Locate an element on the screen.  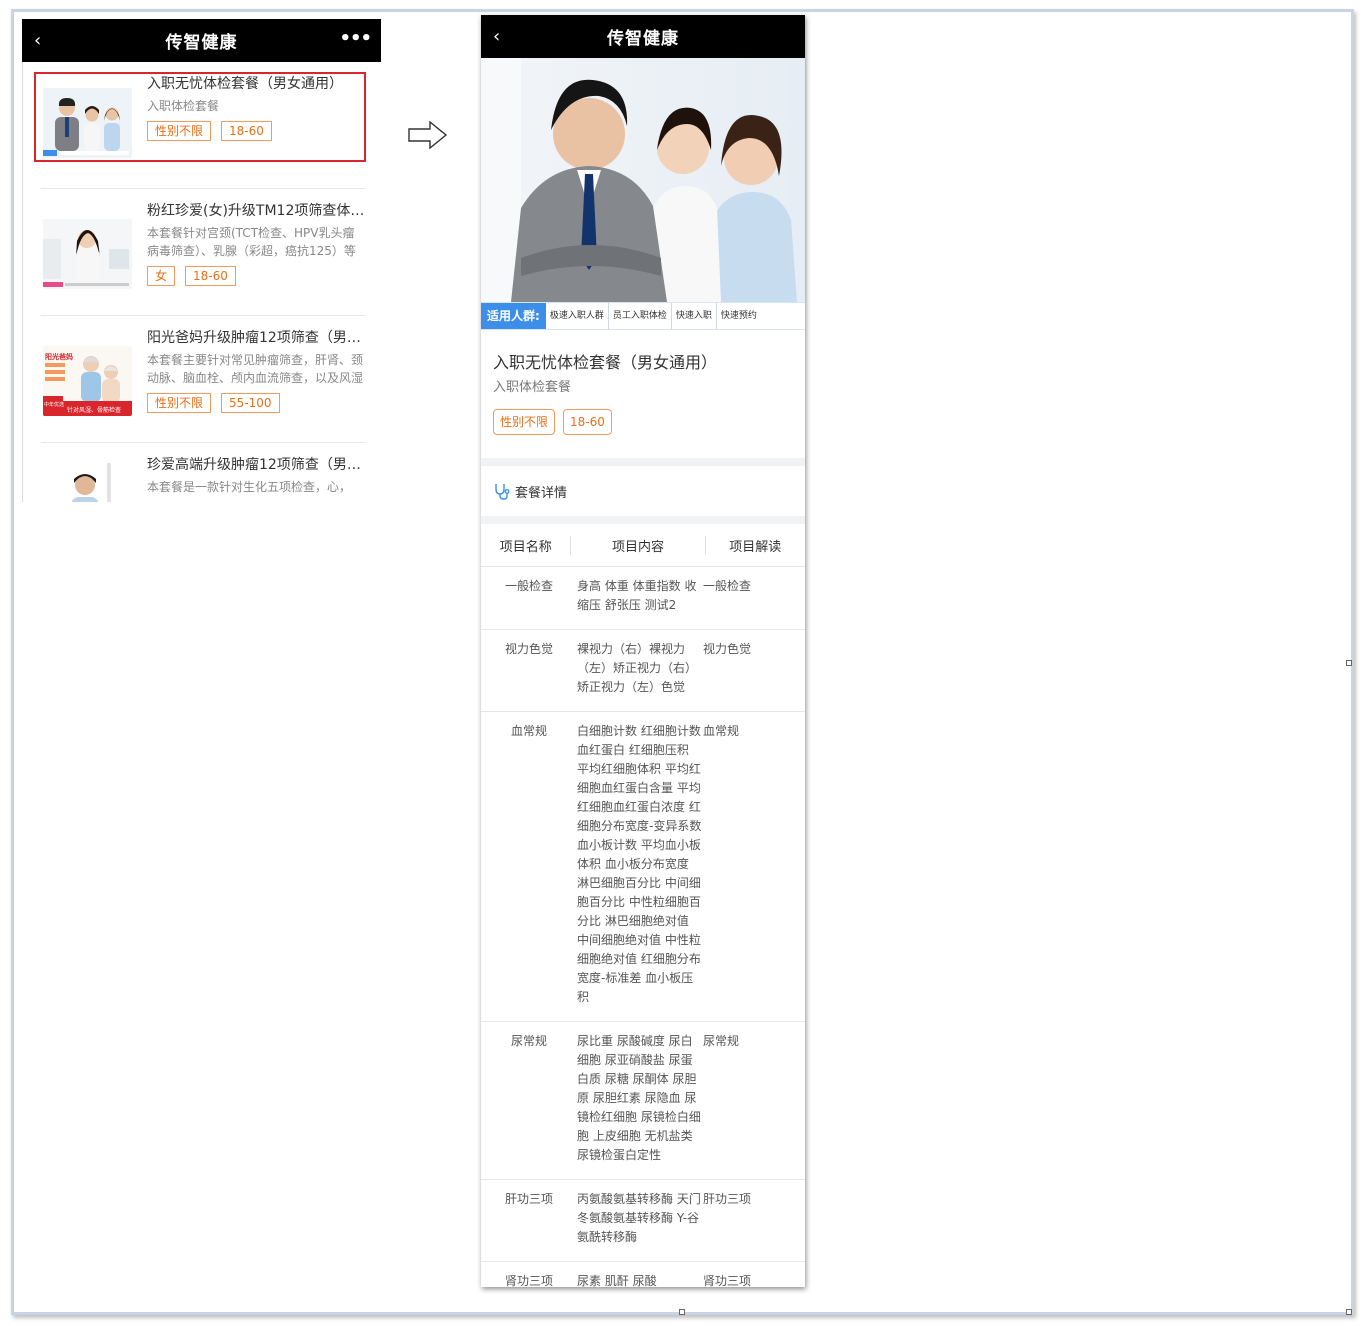
crowd-tag: 快速预约 is located at coordinates (738, 316).